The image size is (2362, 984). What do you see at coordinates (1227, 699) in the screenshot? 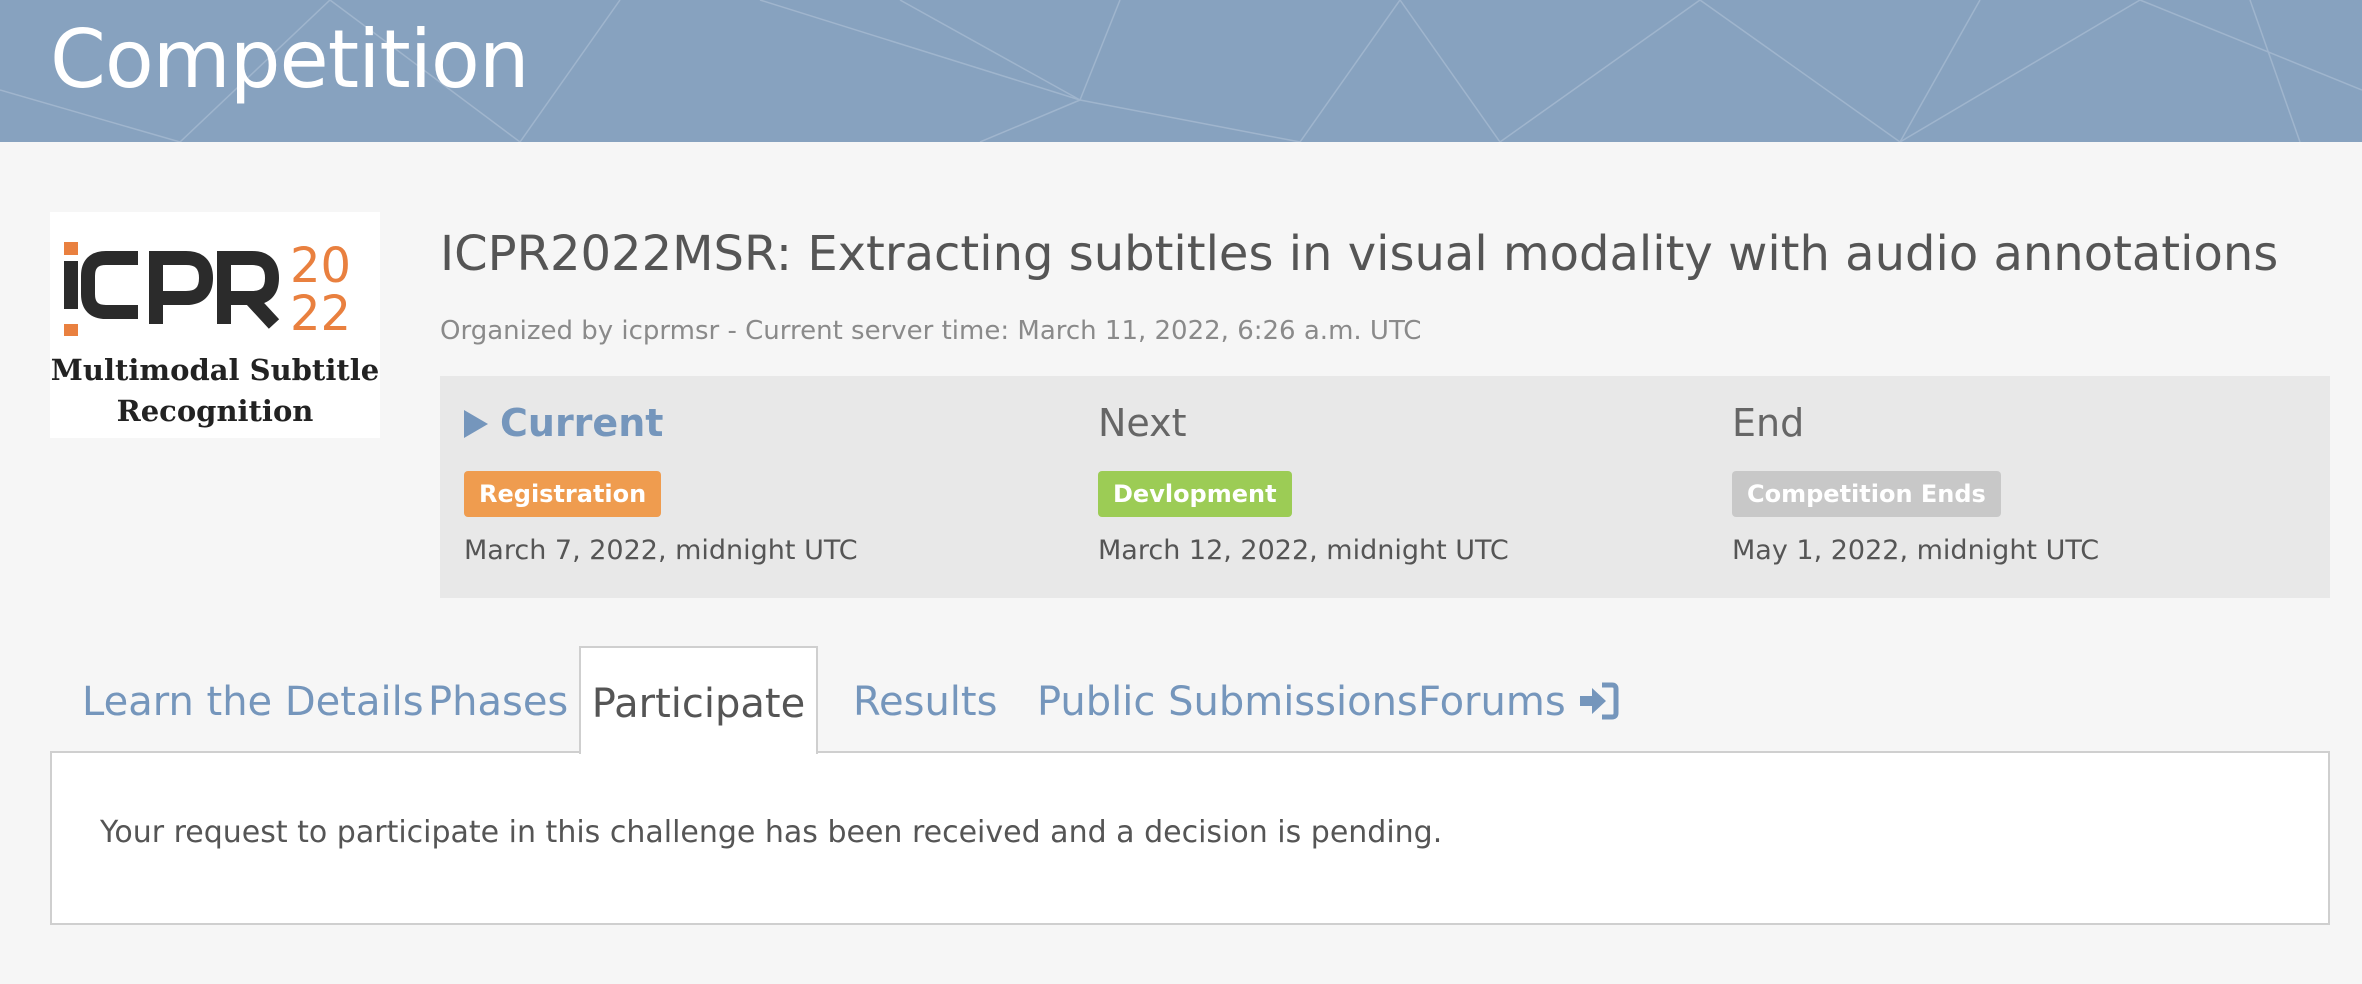
I see `tab-public-submissions: Public Submissions` at bounding box center [1227, 699].